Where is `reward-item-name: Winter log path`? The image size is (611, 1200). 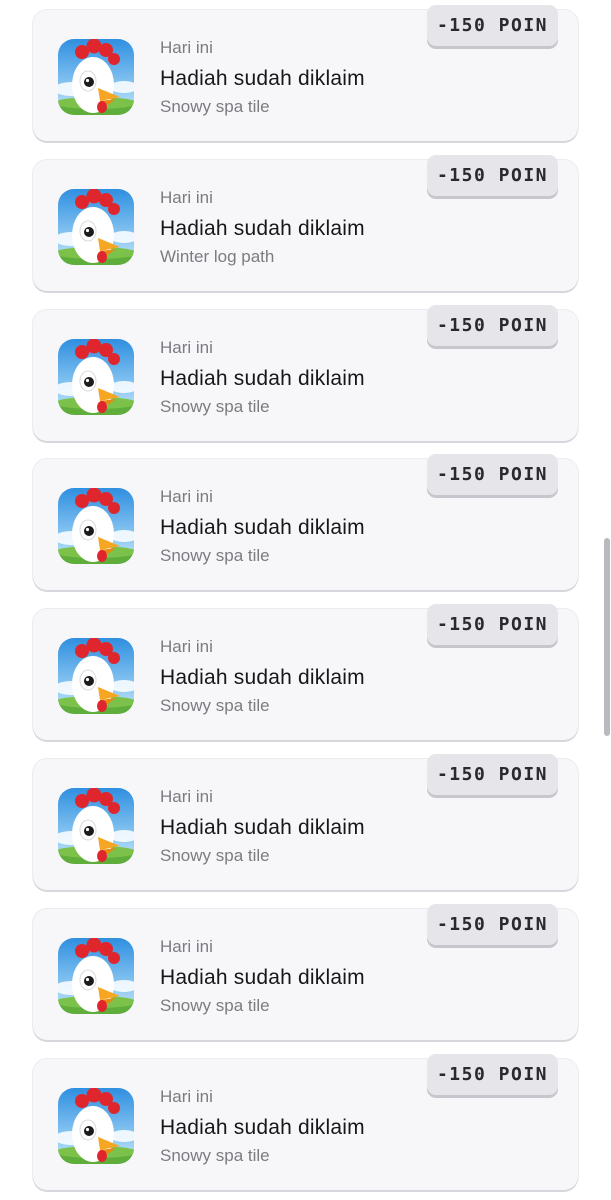 reward-item-name: Winter log path is located at coordinates (217, 256).